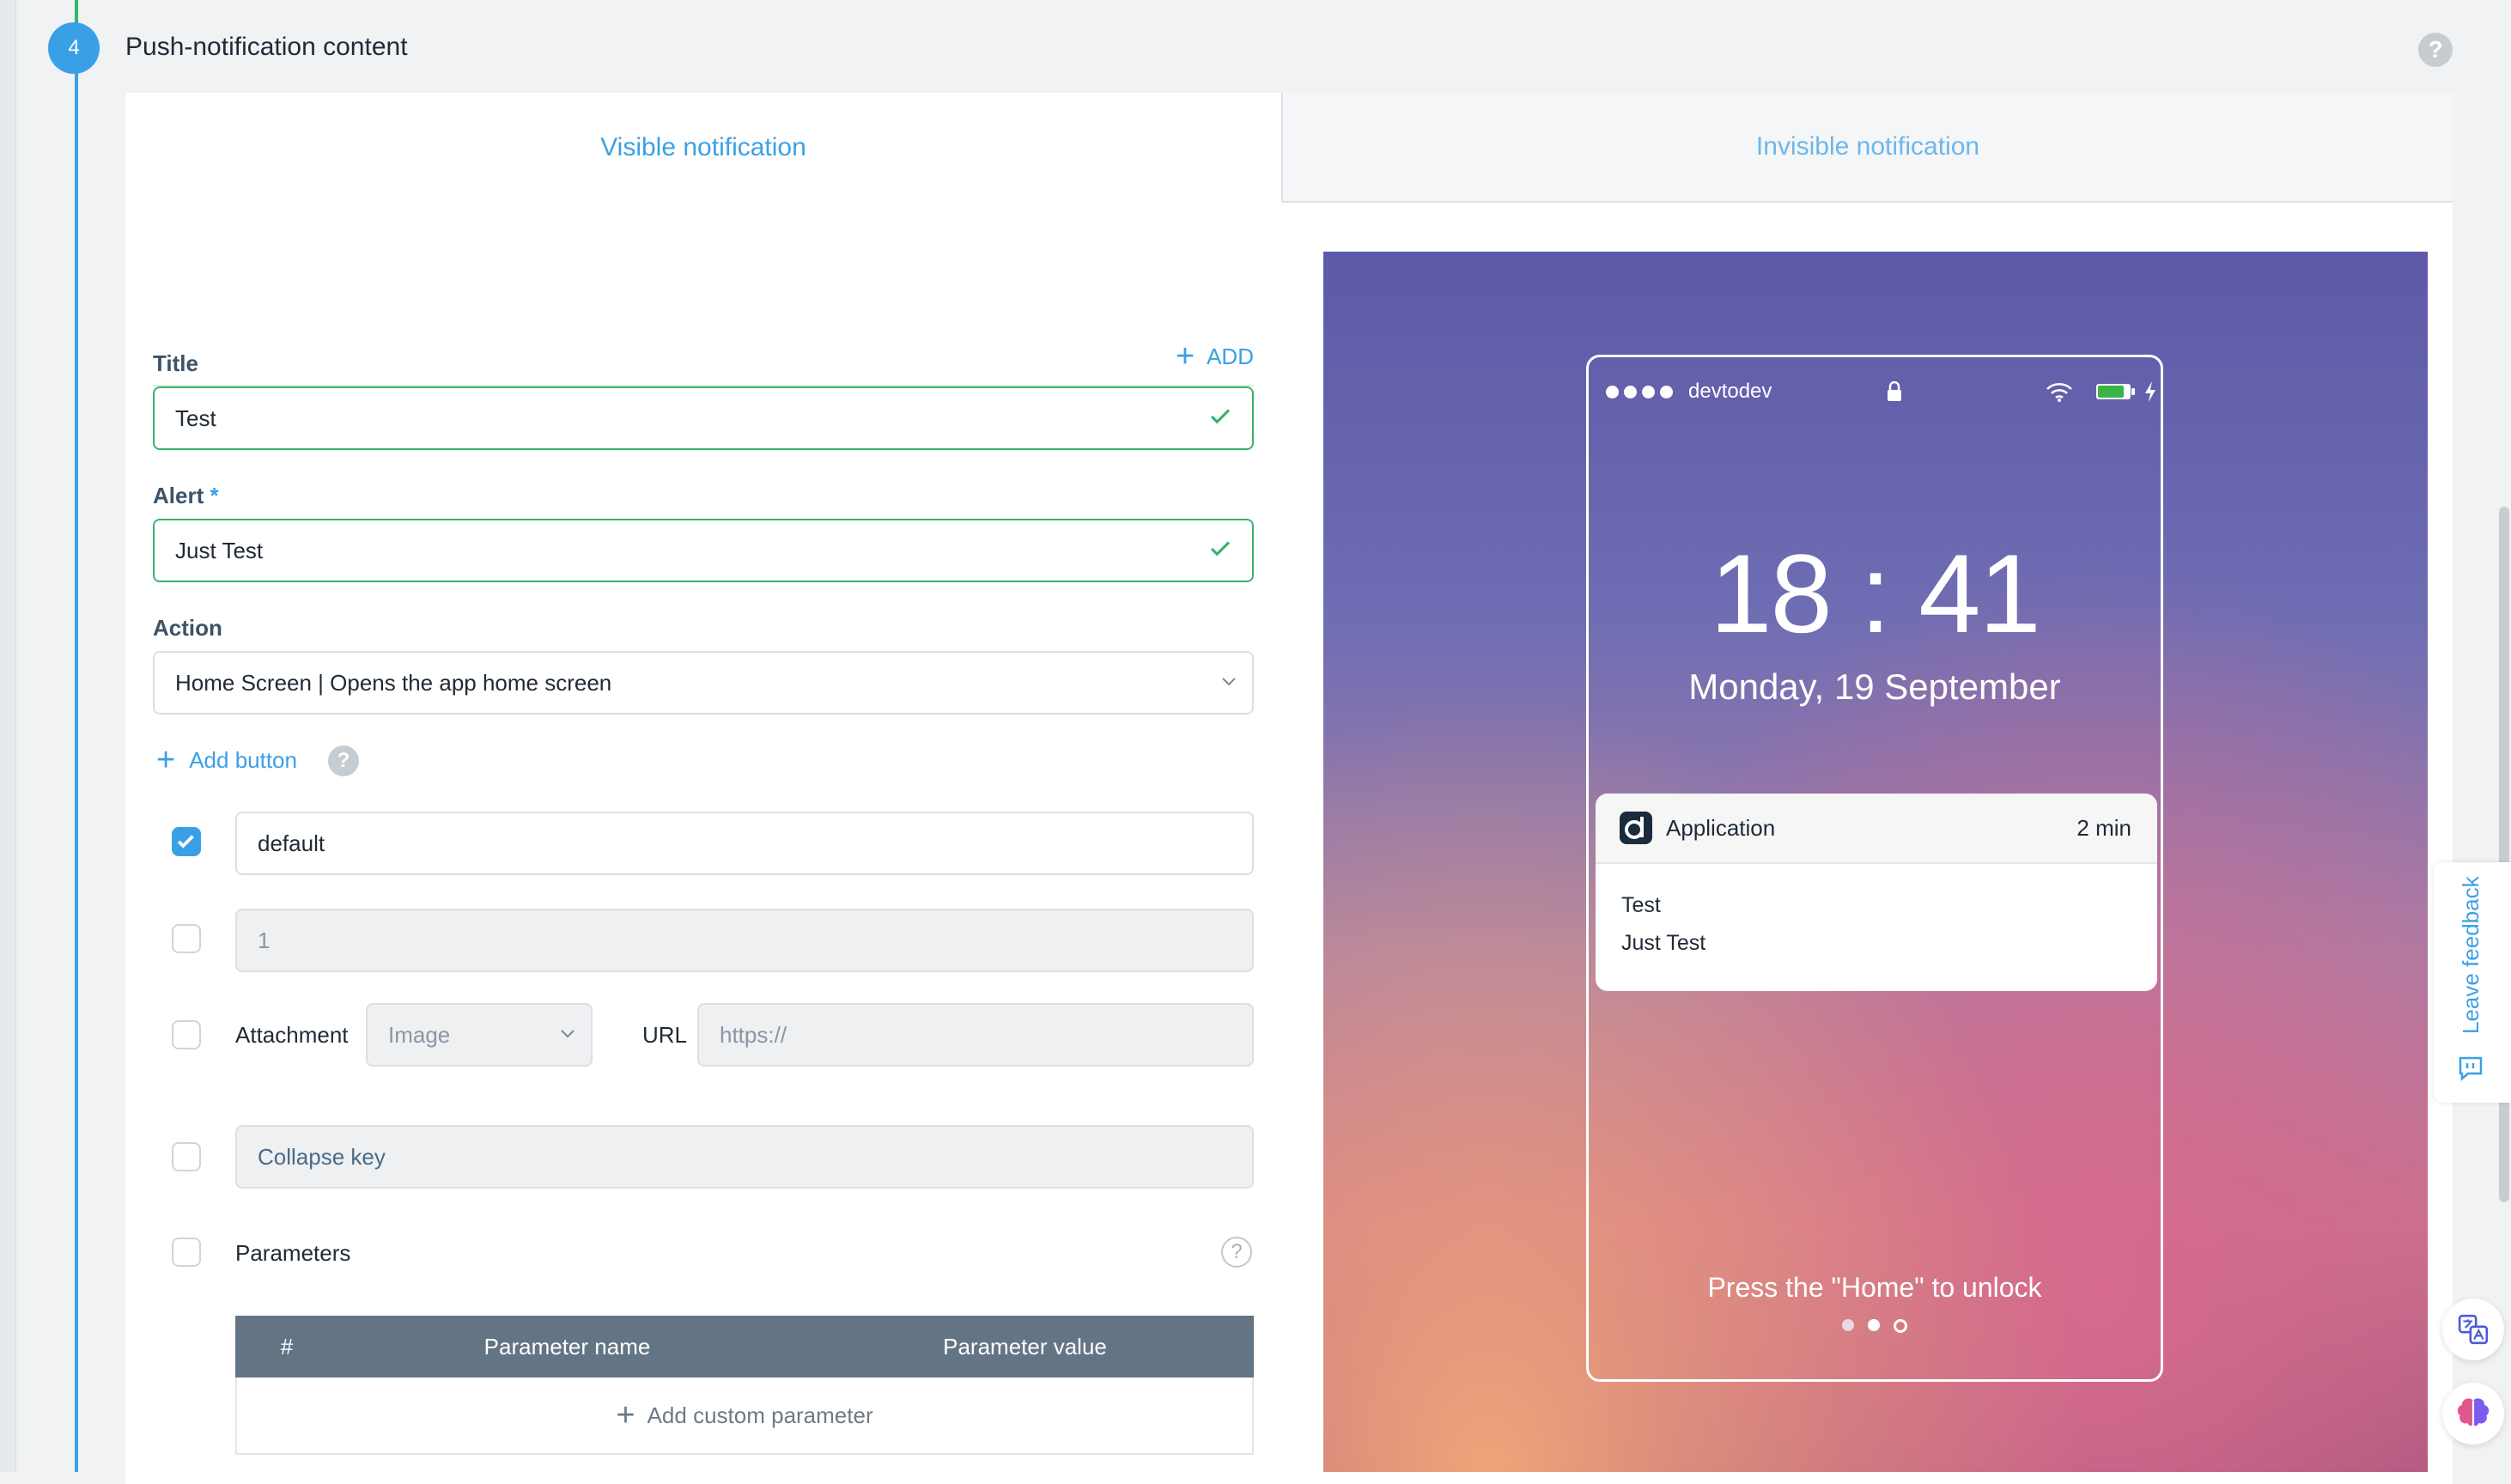  What do you see at coordinates (703, 418) in the screenshot?
I see `title-input: Test` at bounding box center [703, 418].